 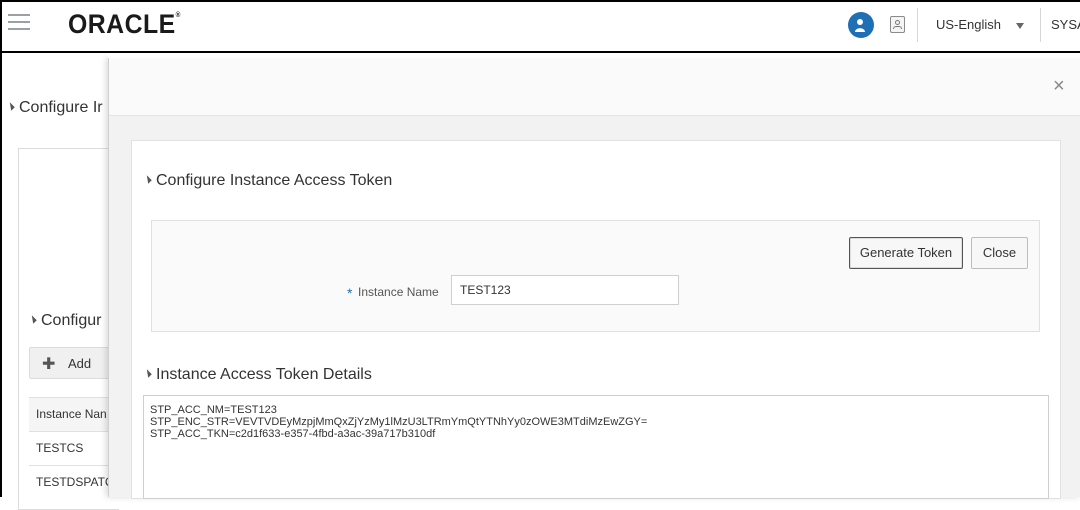 What do you see at coordinates (350, 293) in the screenshot?
I see `required-marker: *` at bounding box center [350, 293].